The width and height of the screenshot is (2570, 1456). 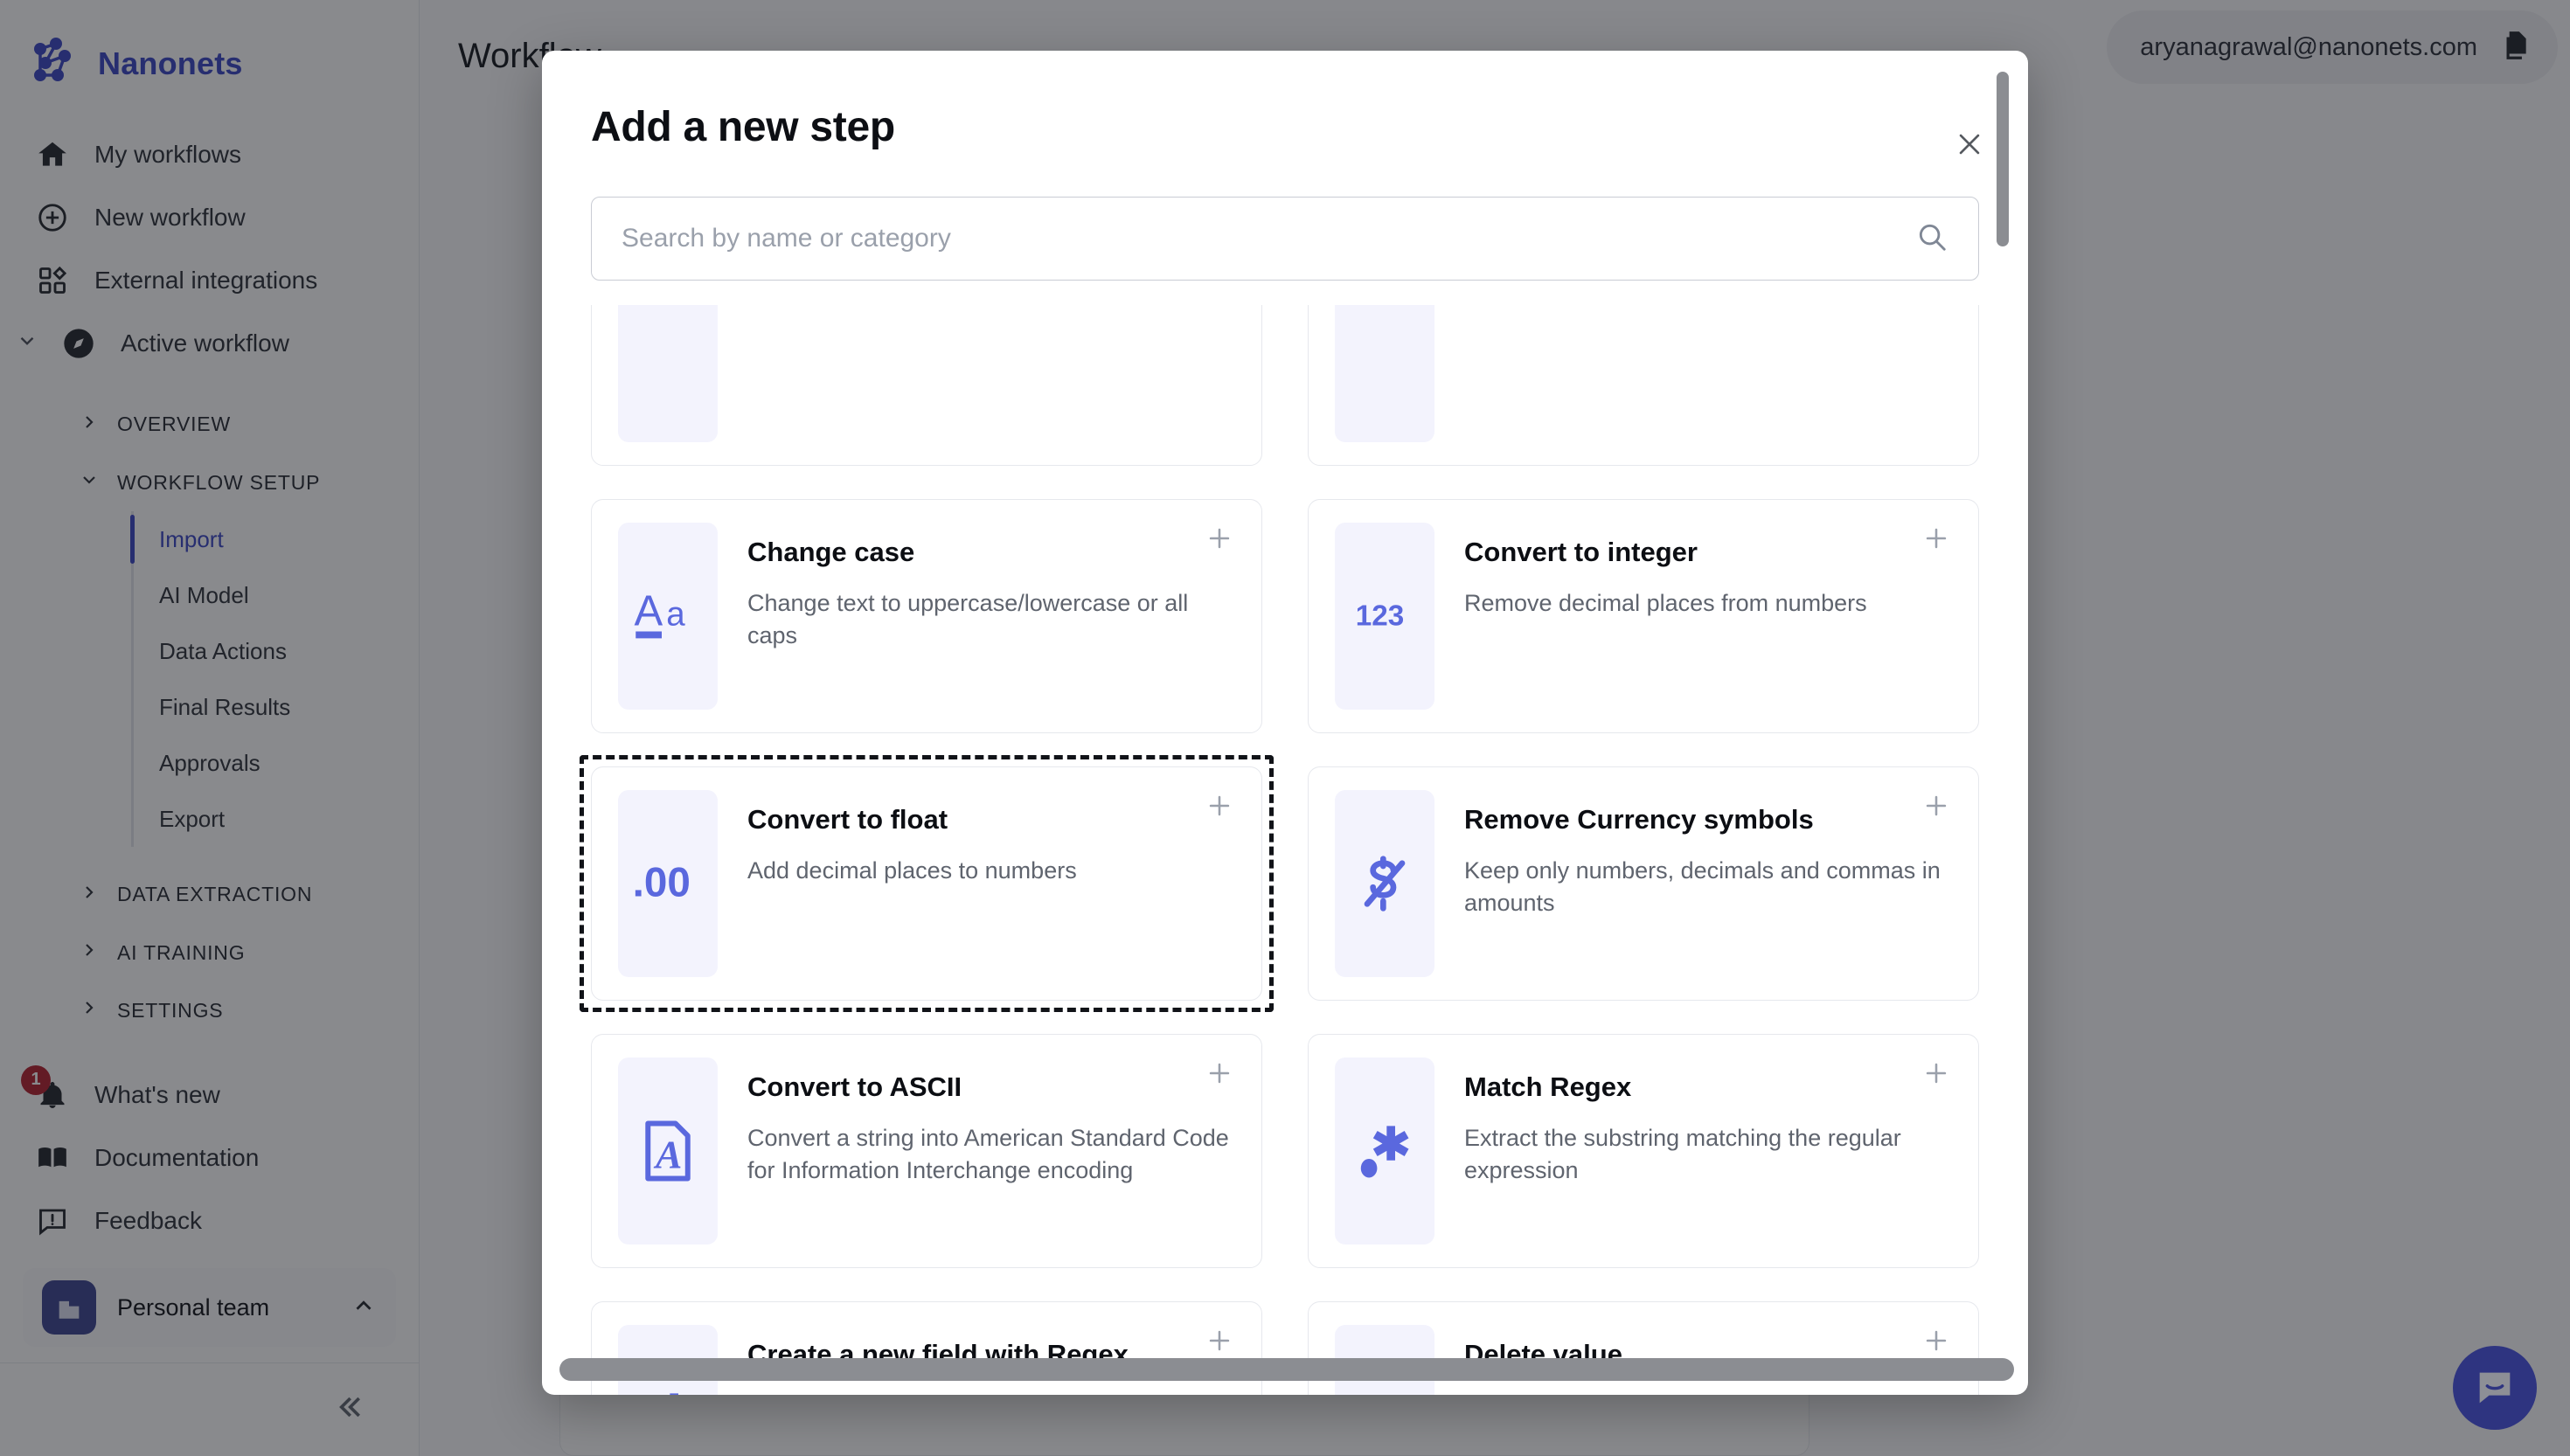 What do you see at coordinates (1285, 103) in the screenshot?
I see `modal-header: Add a new step` at bounding box center [1285, 103].